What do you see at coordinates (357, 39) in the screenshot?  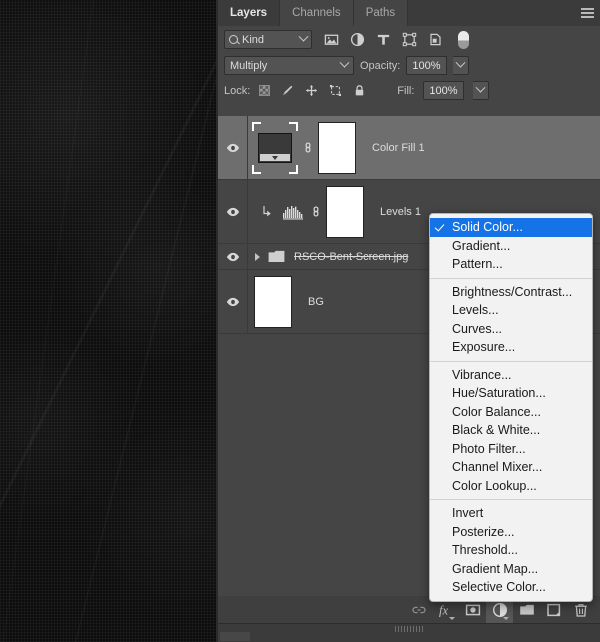 I see `filter-adjustment-layers-icon` at bounding box center [357, 39].